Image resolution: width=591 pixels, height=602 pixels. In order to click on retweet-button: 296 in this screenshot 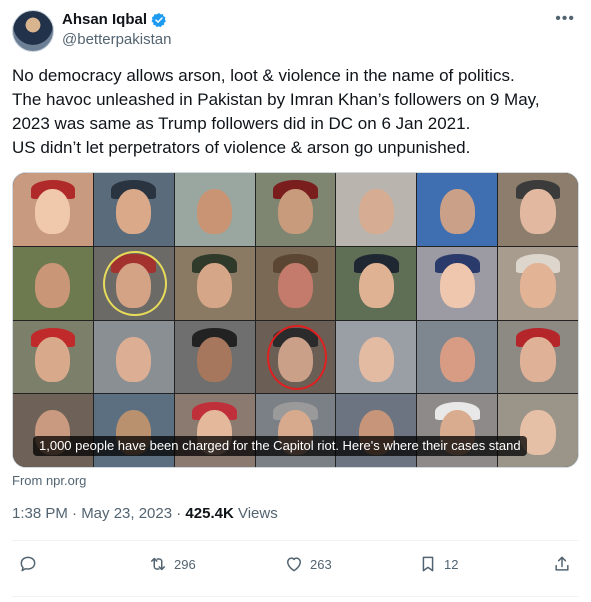, I will do `click(172, 564)`.